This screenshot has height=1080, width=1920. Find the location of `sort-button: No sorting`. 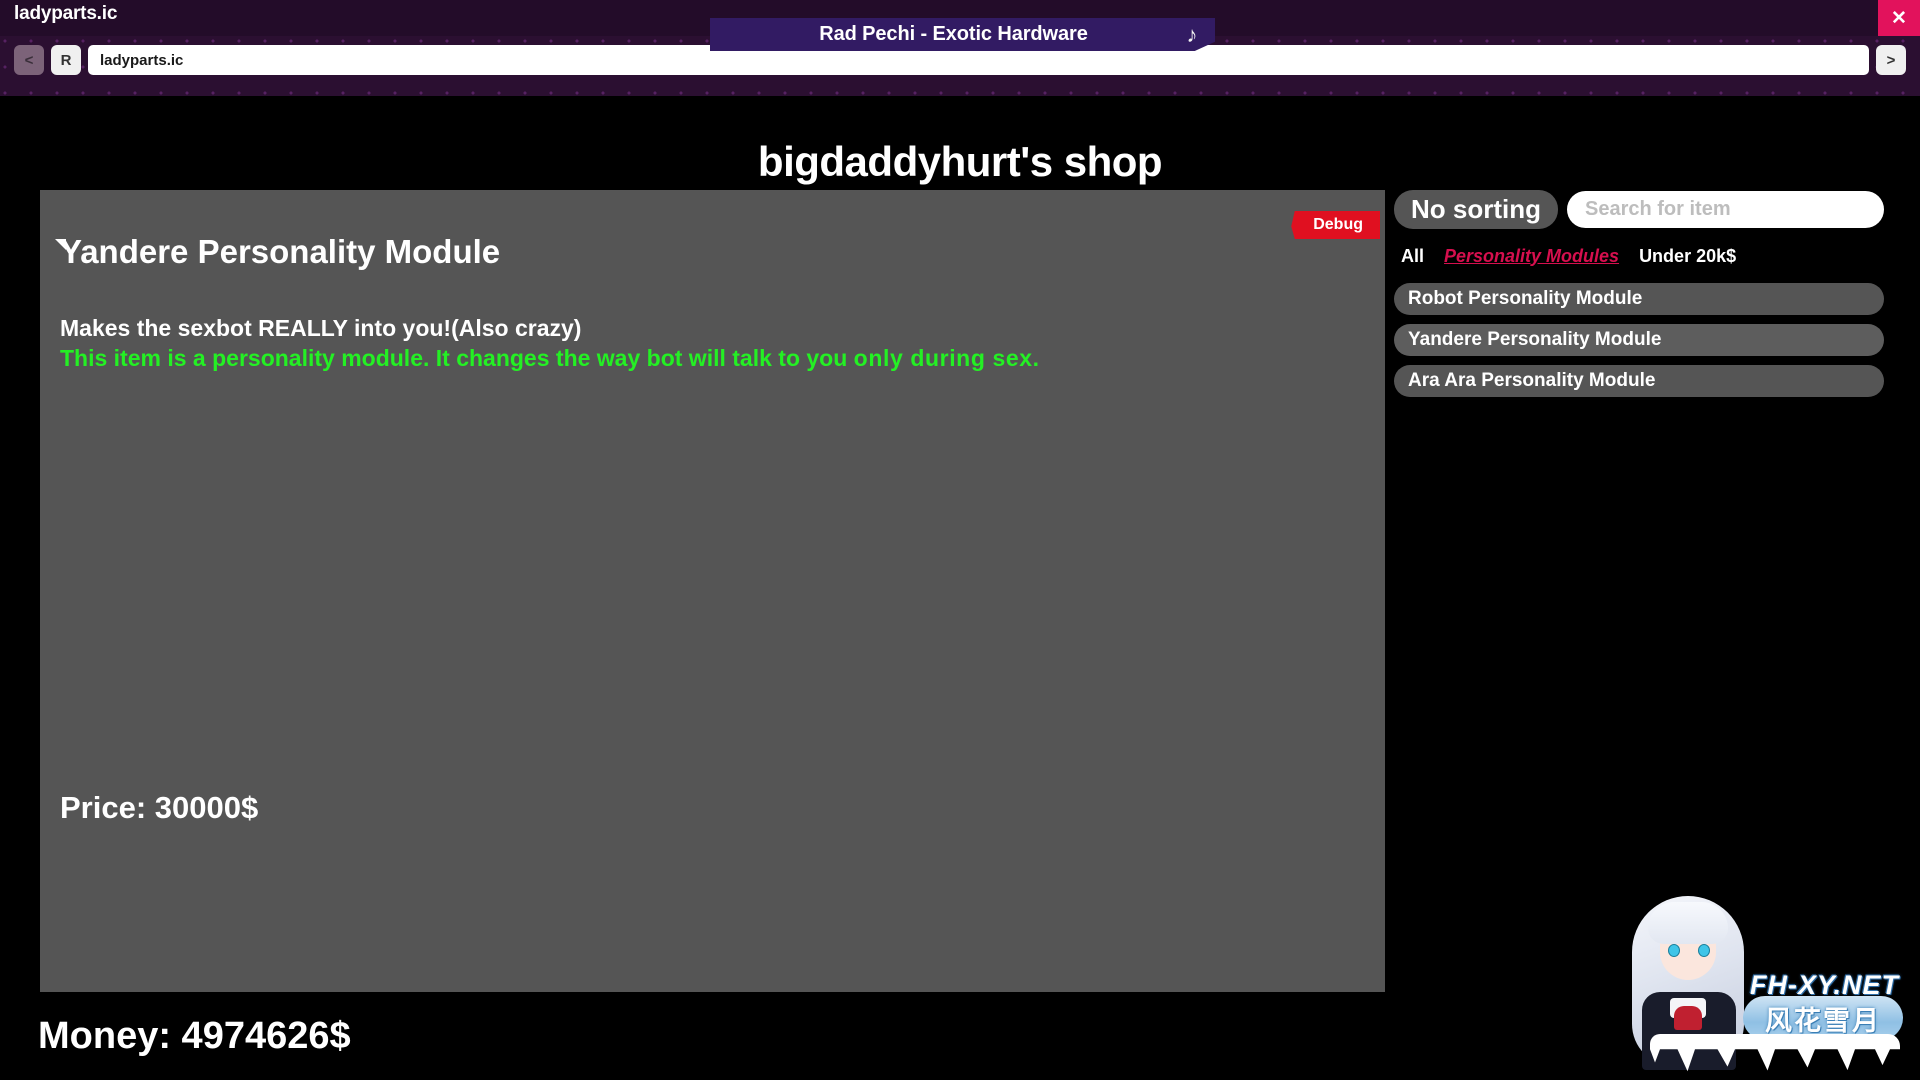

sort-button: No sorting is located at coordinates (1476, 209).